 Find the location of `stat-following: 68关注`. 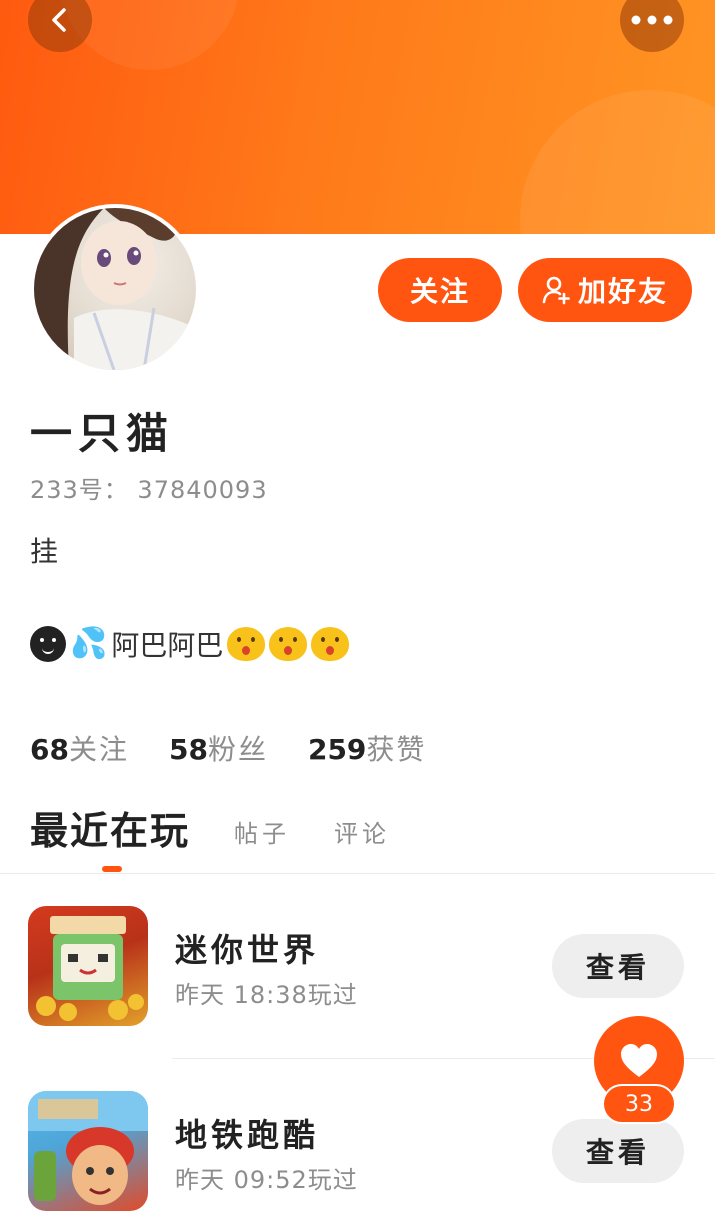

stat-following: 68关注 is located at coordinates (79, 748).